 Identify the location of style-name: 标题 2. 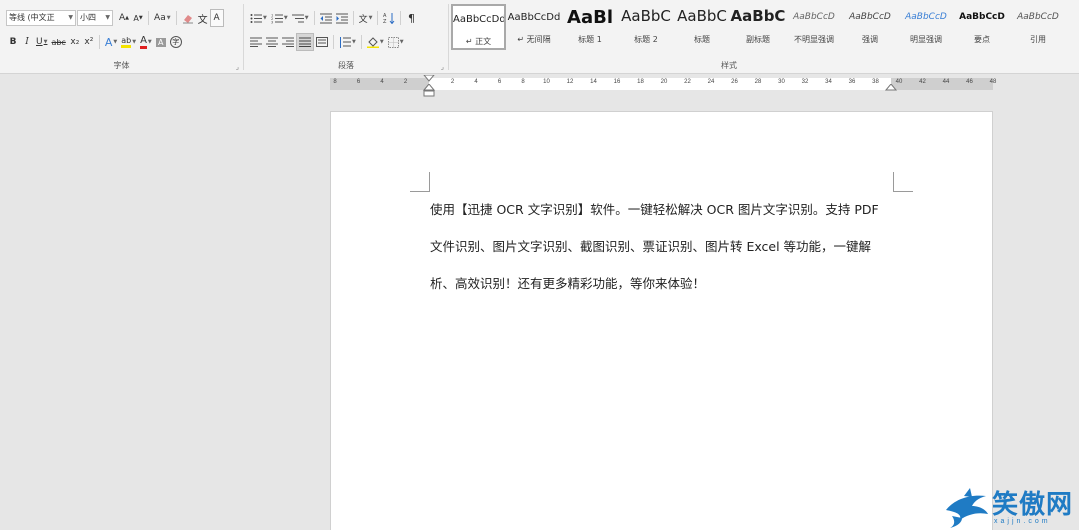
(646, 39).